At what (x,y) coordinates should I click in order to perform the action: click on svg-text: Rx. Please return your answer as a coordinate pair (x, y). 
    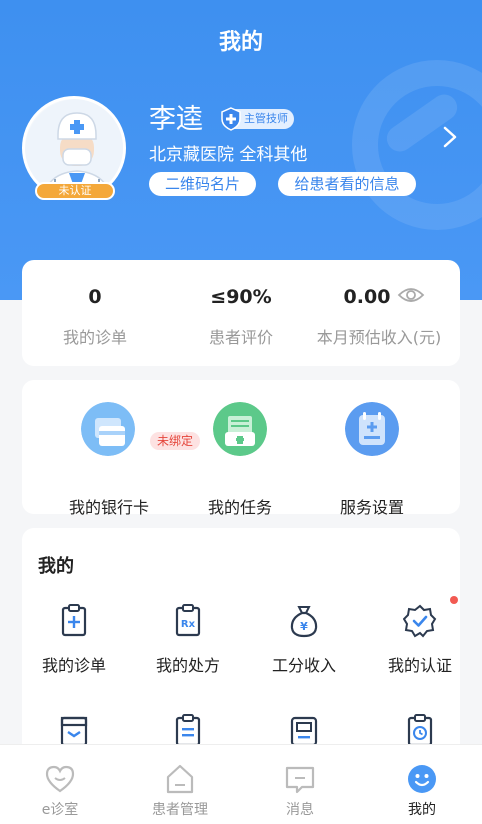
    Looking at the image, I should click on (188, 624).